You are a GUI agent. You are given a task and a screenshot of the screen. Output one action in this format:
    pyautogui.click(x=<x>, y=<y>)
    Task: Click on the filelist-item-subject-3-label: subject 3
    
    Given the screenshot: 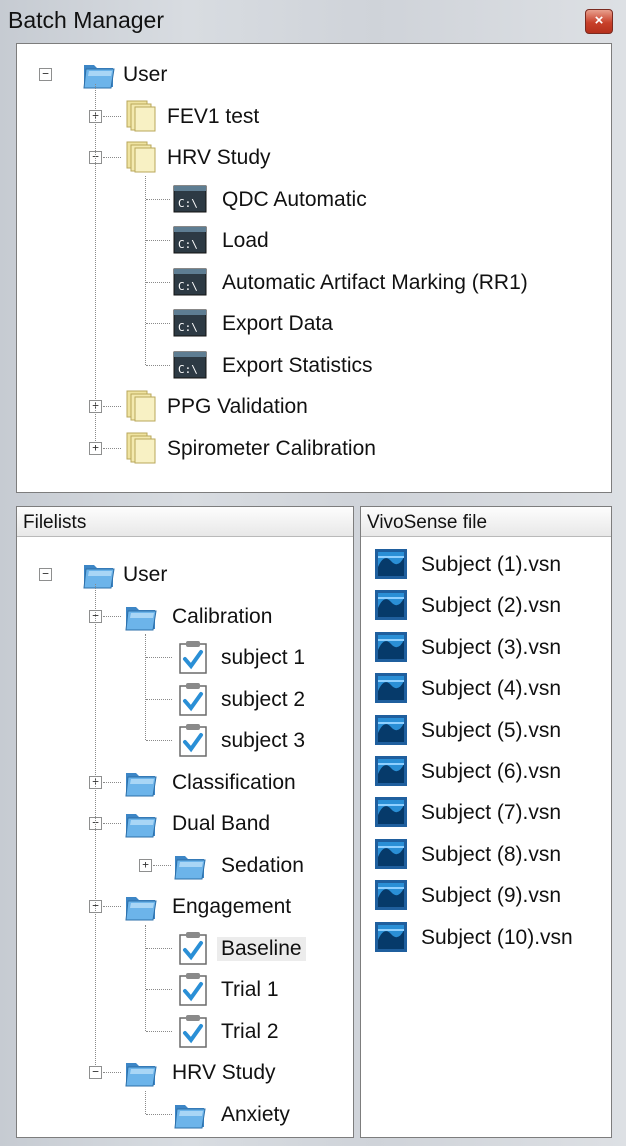 What is the action you would take?
    pyautogui.click(x=263, y=740)
    